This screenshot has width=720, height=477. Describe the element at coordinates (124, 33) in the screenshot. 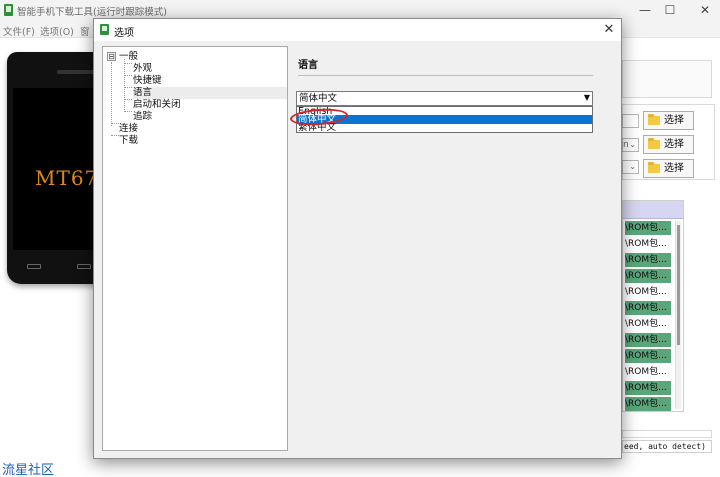

I see `dialog-title: 选项` at that location.